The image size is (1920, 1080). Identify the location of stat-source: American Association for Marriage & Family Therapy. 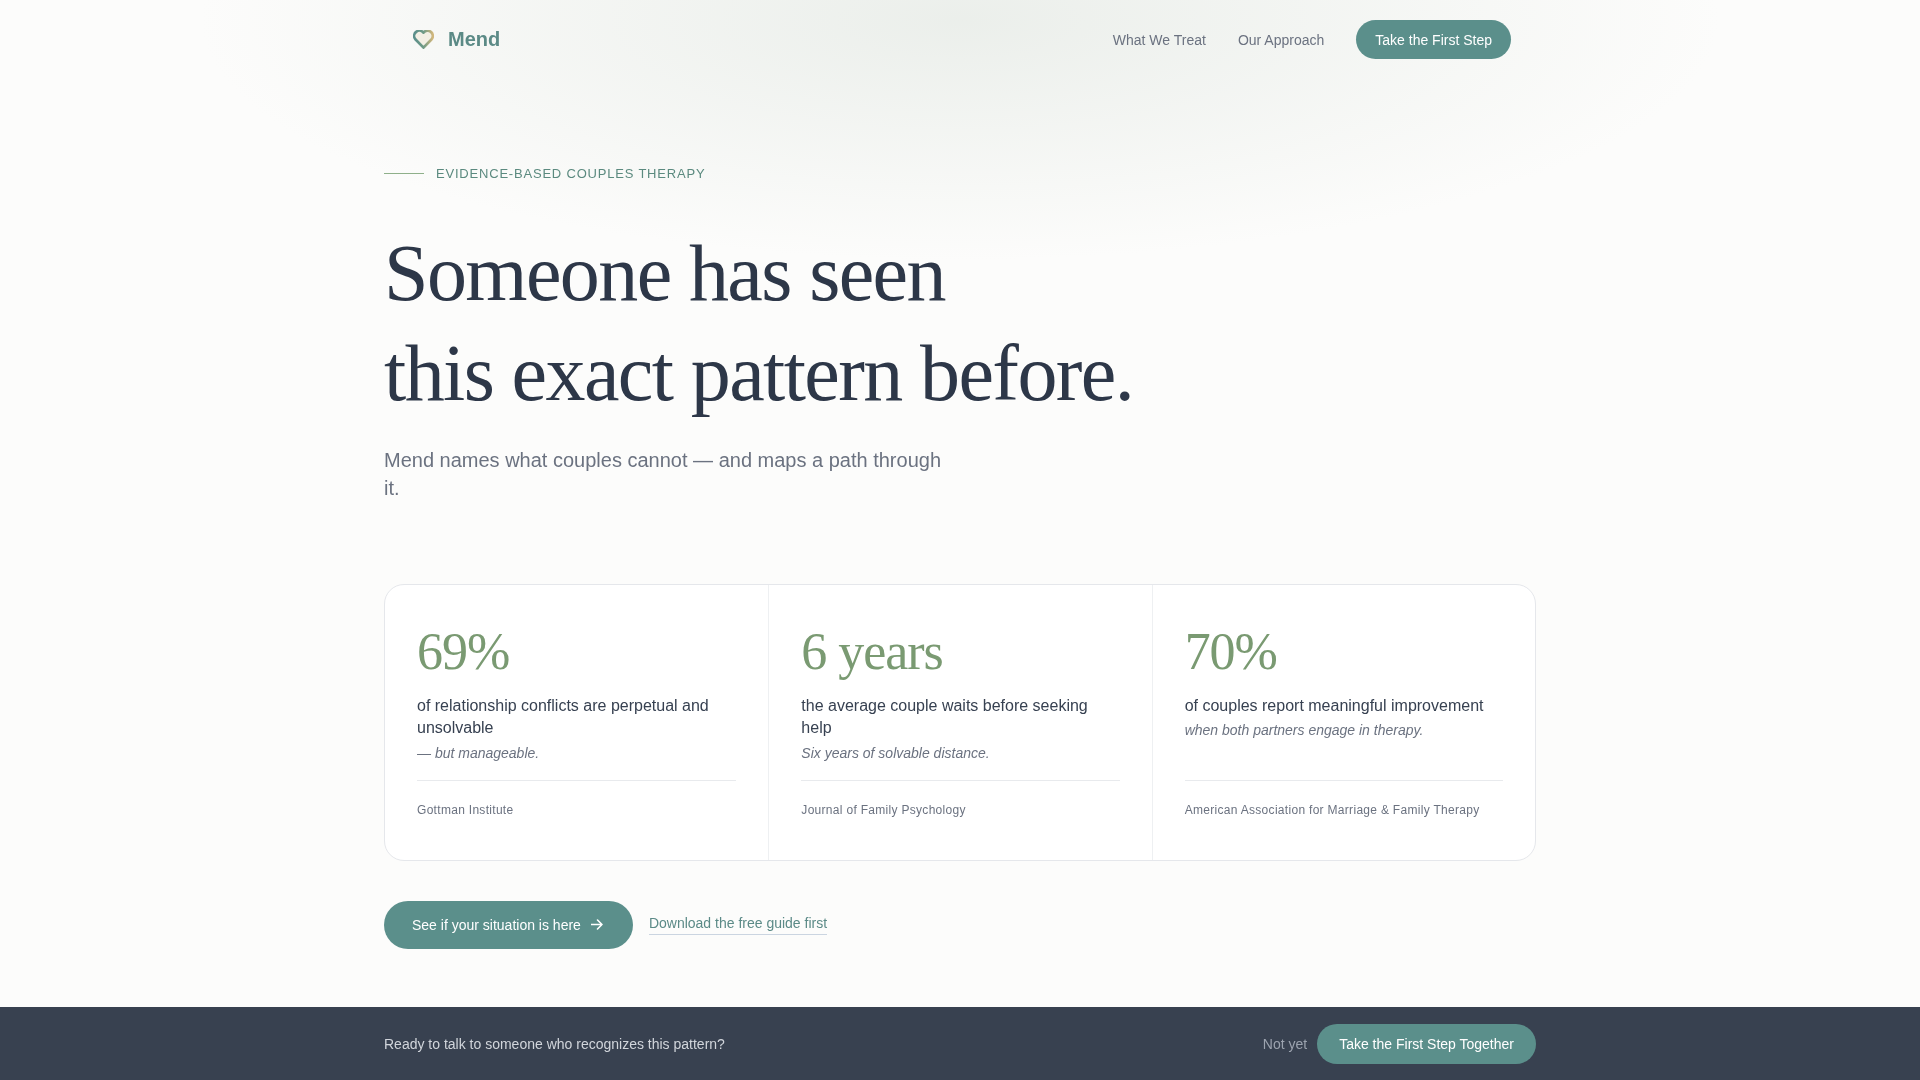
(1332, 809).